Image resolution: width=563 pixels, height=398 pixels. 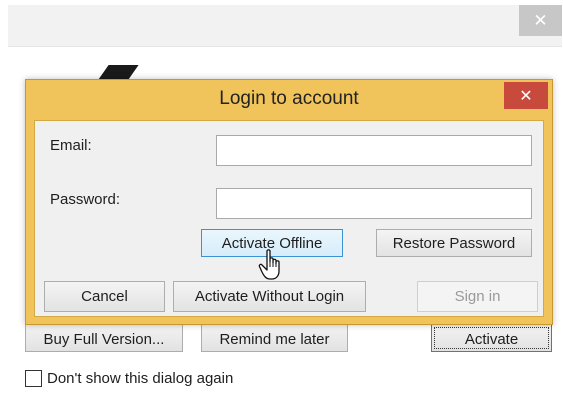 What do you see at coordinates (140, 378) in the screenshot?
I see `dont-show-again-label: Don't show this dialog again` at bounding box center [140, 378].